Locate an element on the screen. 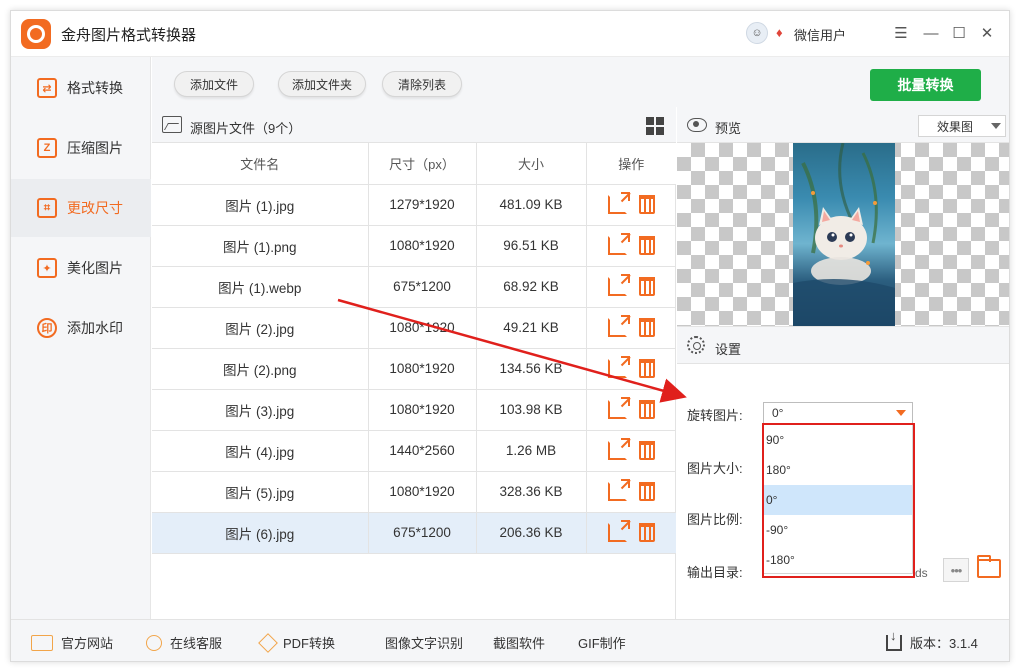 This screenshot has height=670, width=1020. rotate-option-minus-90: -90° is located at coordinates (838, 530).